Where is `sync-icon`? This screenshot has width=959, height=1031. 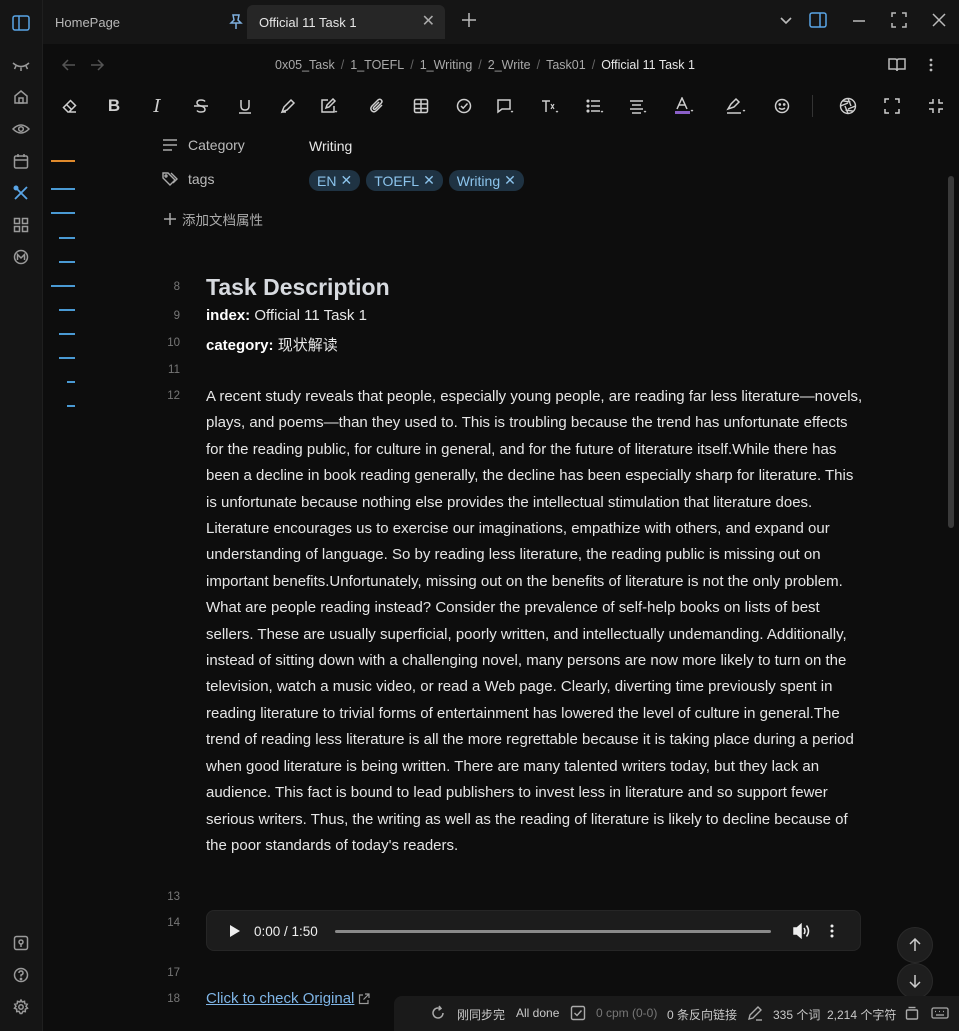
sync-icon is located at coordinates (438, 1013).